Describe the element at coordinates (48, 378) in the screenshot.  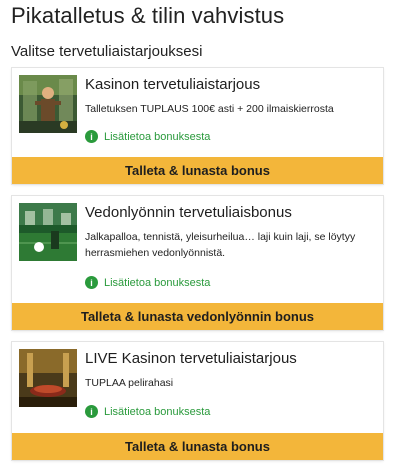
I see `live-casino-welcome-image` at that location.